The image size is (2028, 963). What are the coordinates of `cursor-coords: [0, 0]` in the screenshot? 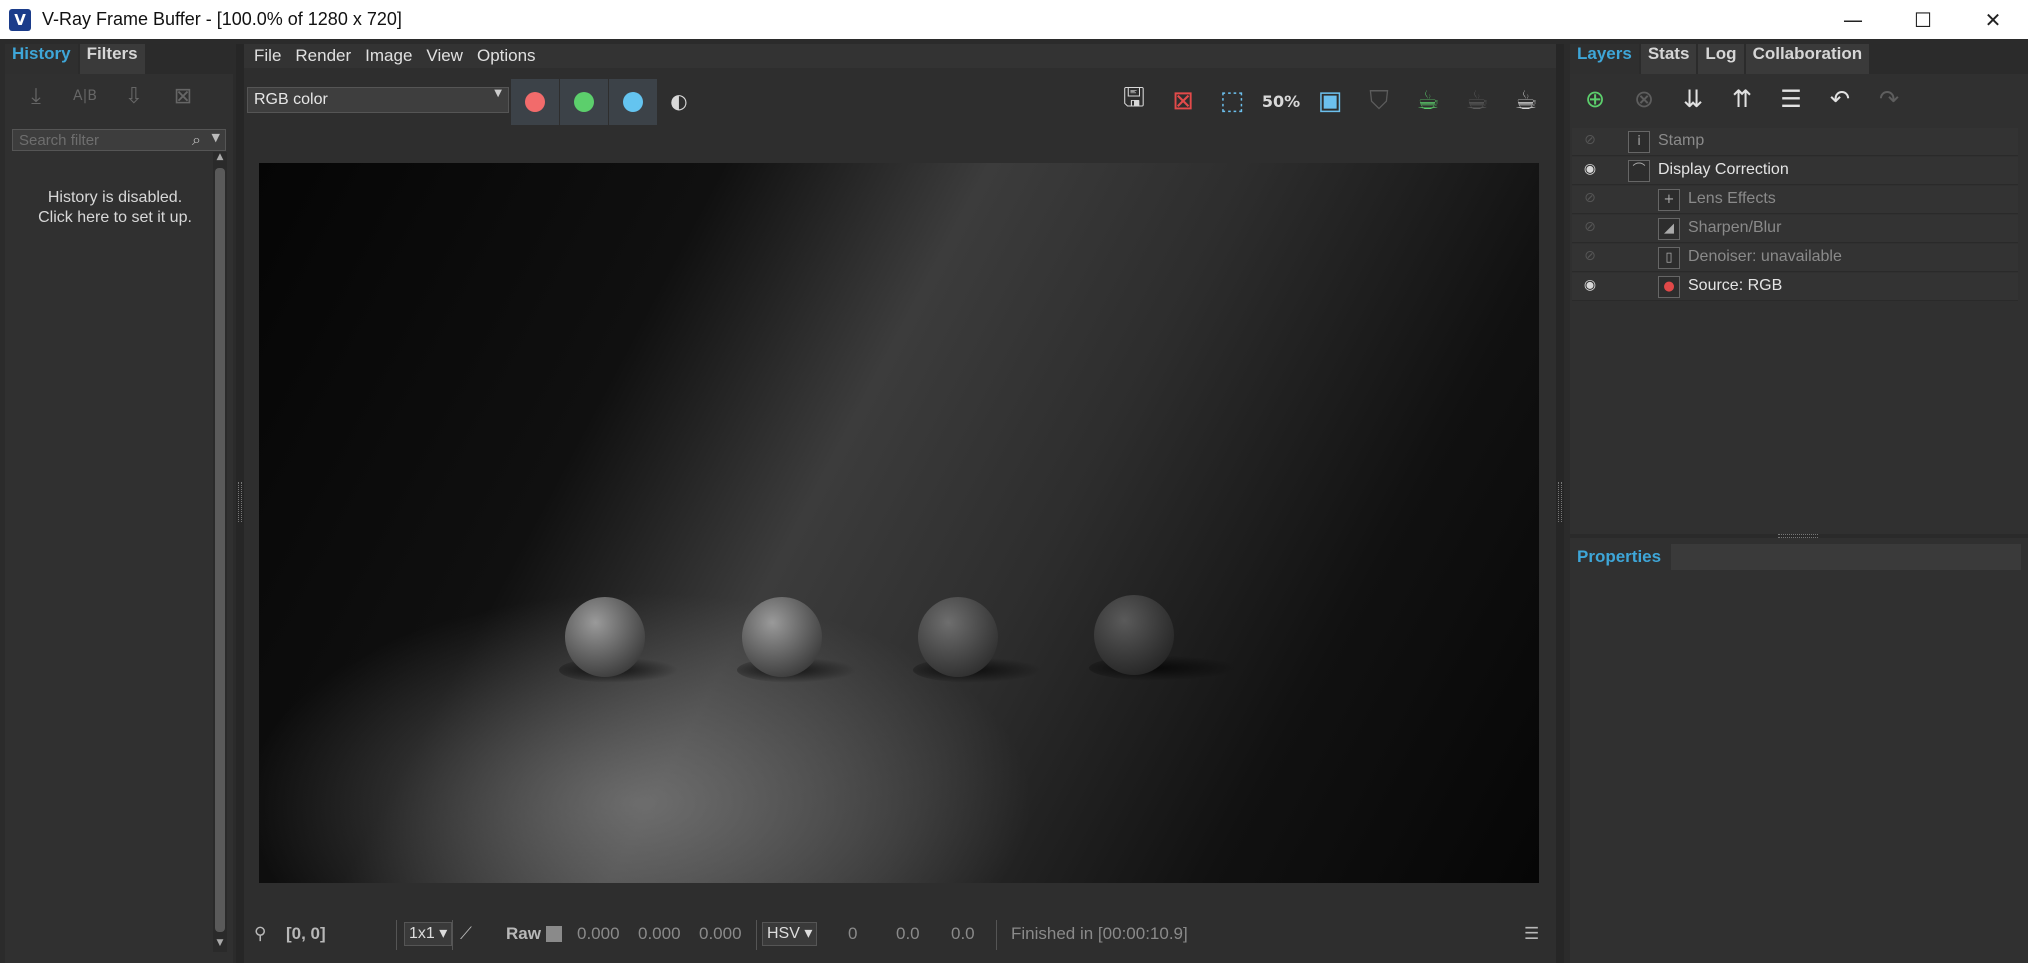 It's located at (306, 933).